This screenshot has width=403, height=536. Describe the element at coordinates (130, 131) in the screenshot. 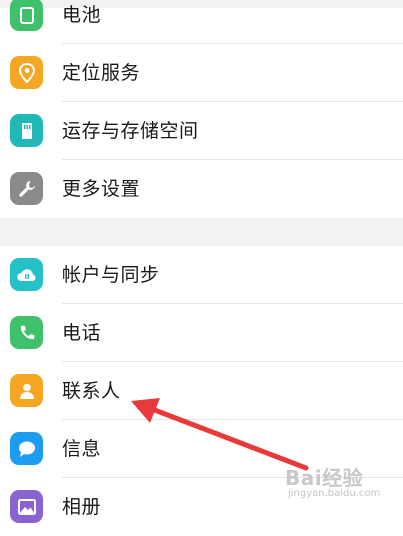

I see `settings-item-label: 运存与存储空间` at that location.